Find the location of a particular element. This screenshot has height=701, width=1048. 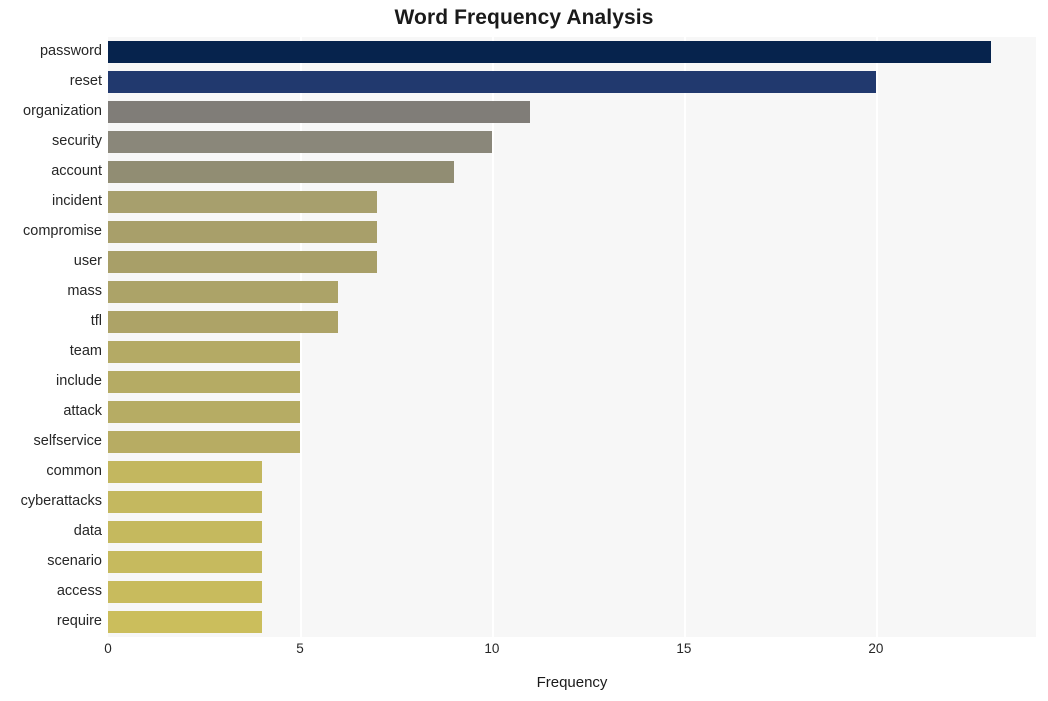

bar-tfl is located at coordinates (223, 322).